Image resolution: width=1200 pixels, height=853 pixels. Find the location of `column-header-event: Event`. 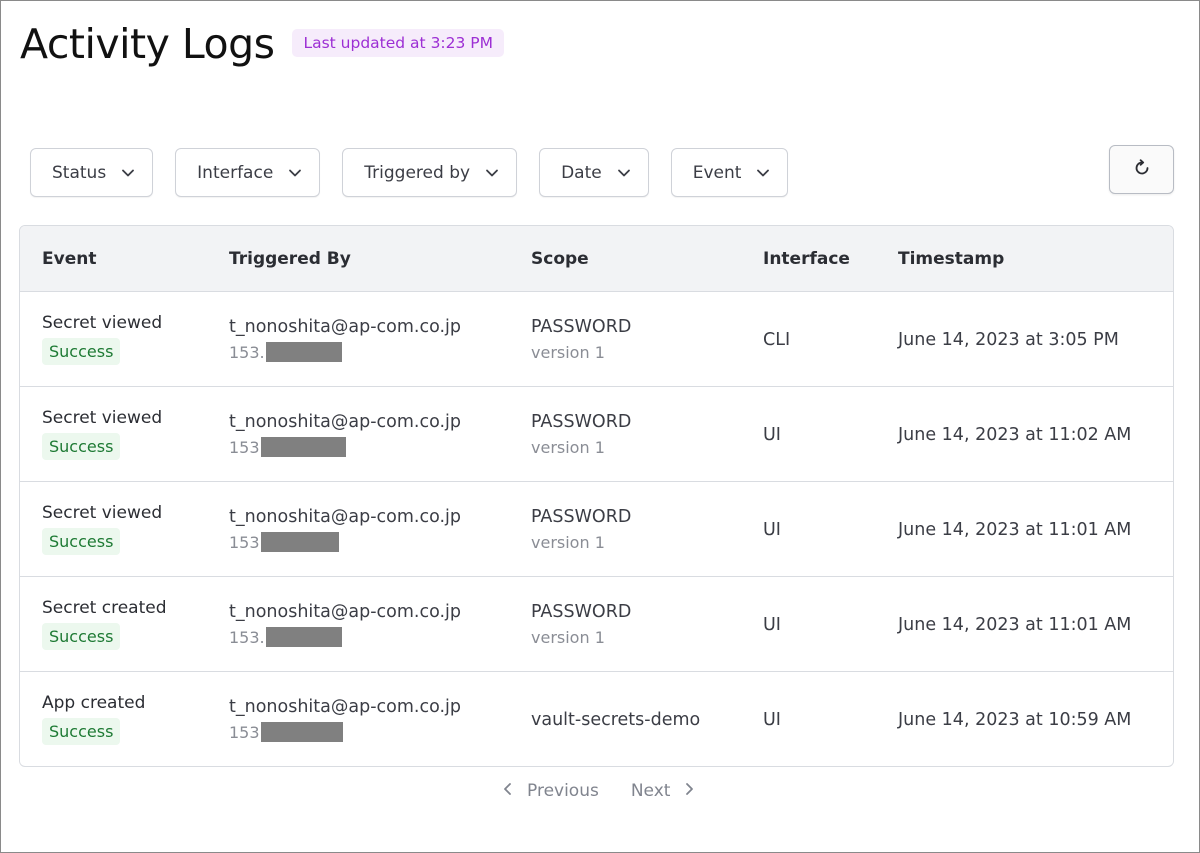

column-header-event: Event is located at coordinates (69, 259).